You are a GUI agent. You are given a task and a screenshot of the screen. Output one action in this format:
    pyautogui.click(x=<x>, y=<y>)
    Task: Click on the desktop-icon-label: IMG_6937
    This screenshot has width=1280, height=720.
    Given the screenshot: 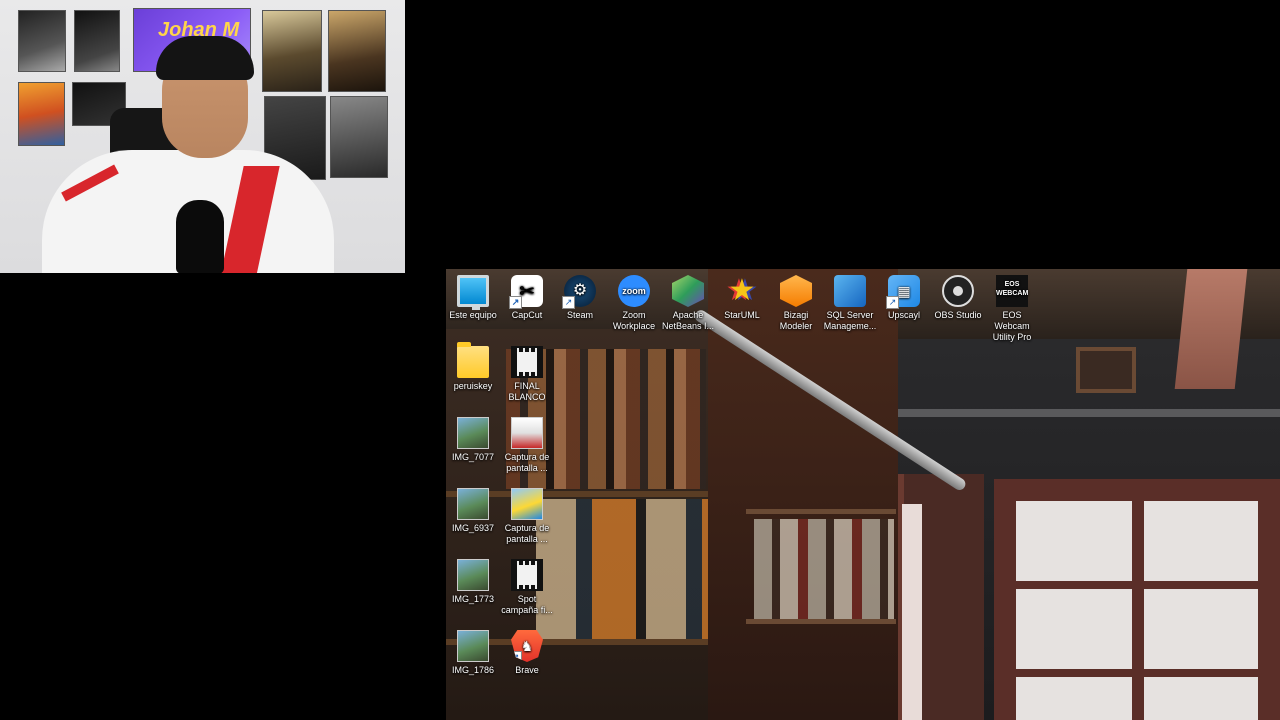 What is the action you would take?
    pyautogui.click(x=473, y=528)
    